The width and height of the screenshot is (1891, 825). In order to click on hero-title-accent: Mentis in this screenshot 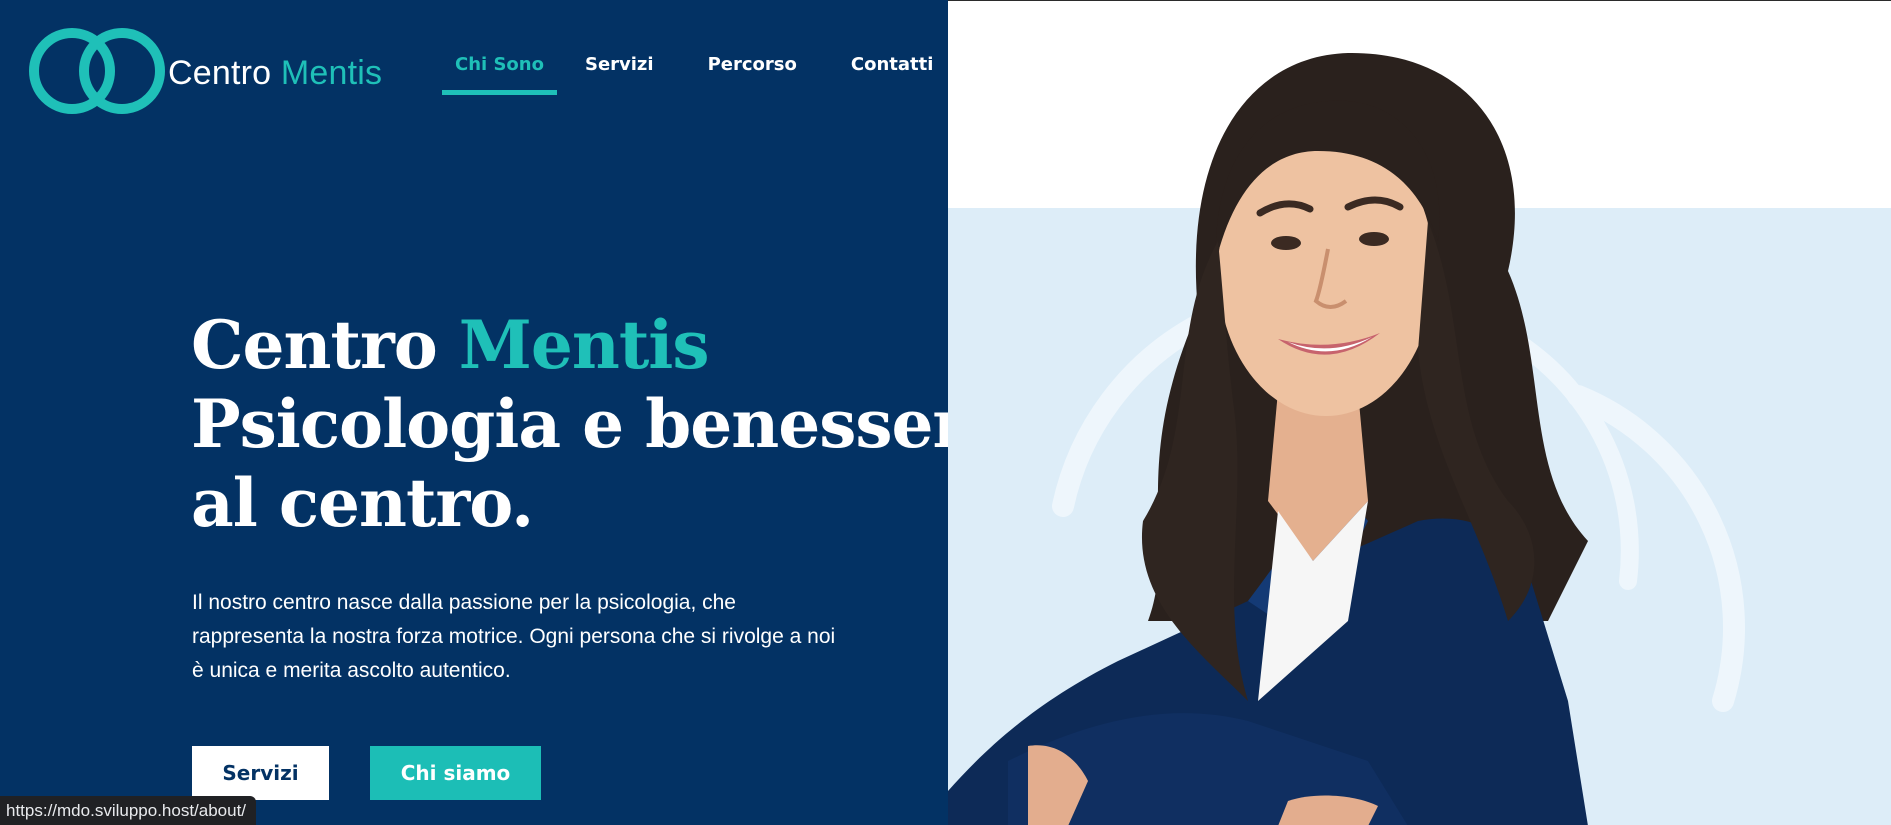, I will do `click(584, 345)`.